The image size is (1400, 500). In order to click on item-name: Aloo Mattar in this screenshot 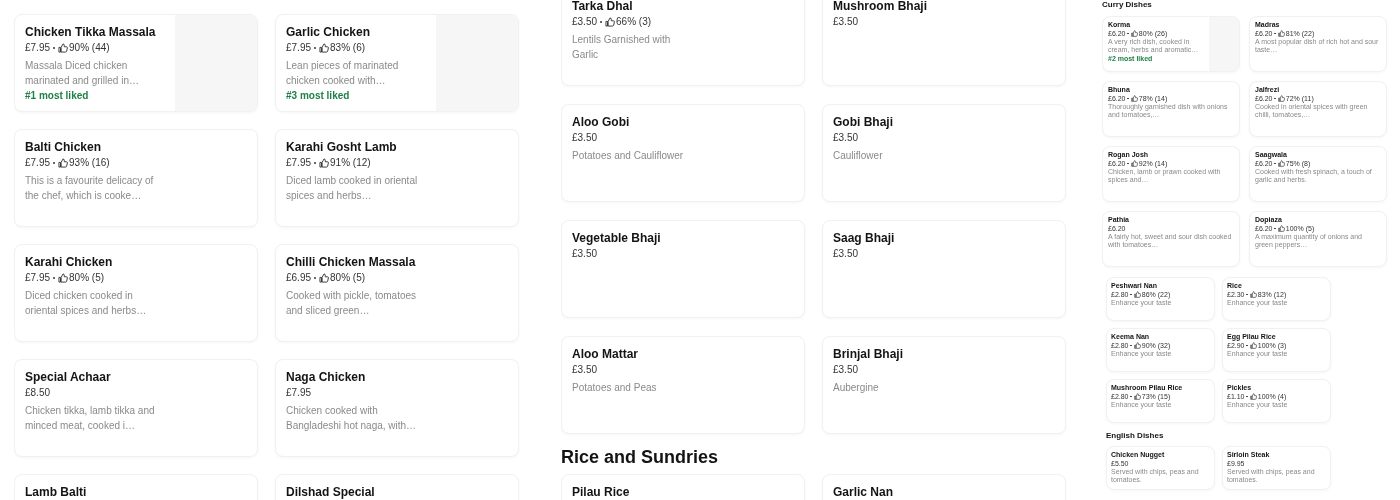, I will do `click(605, 354)`.